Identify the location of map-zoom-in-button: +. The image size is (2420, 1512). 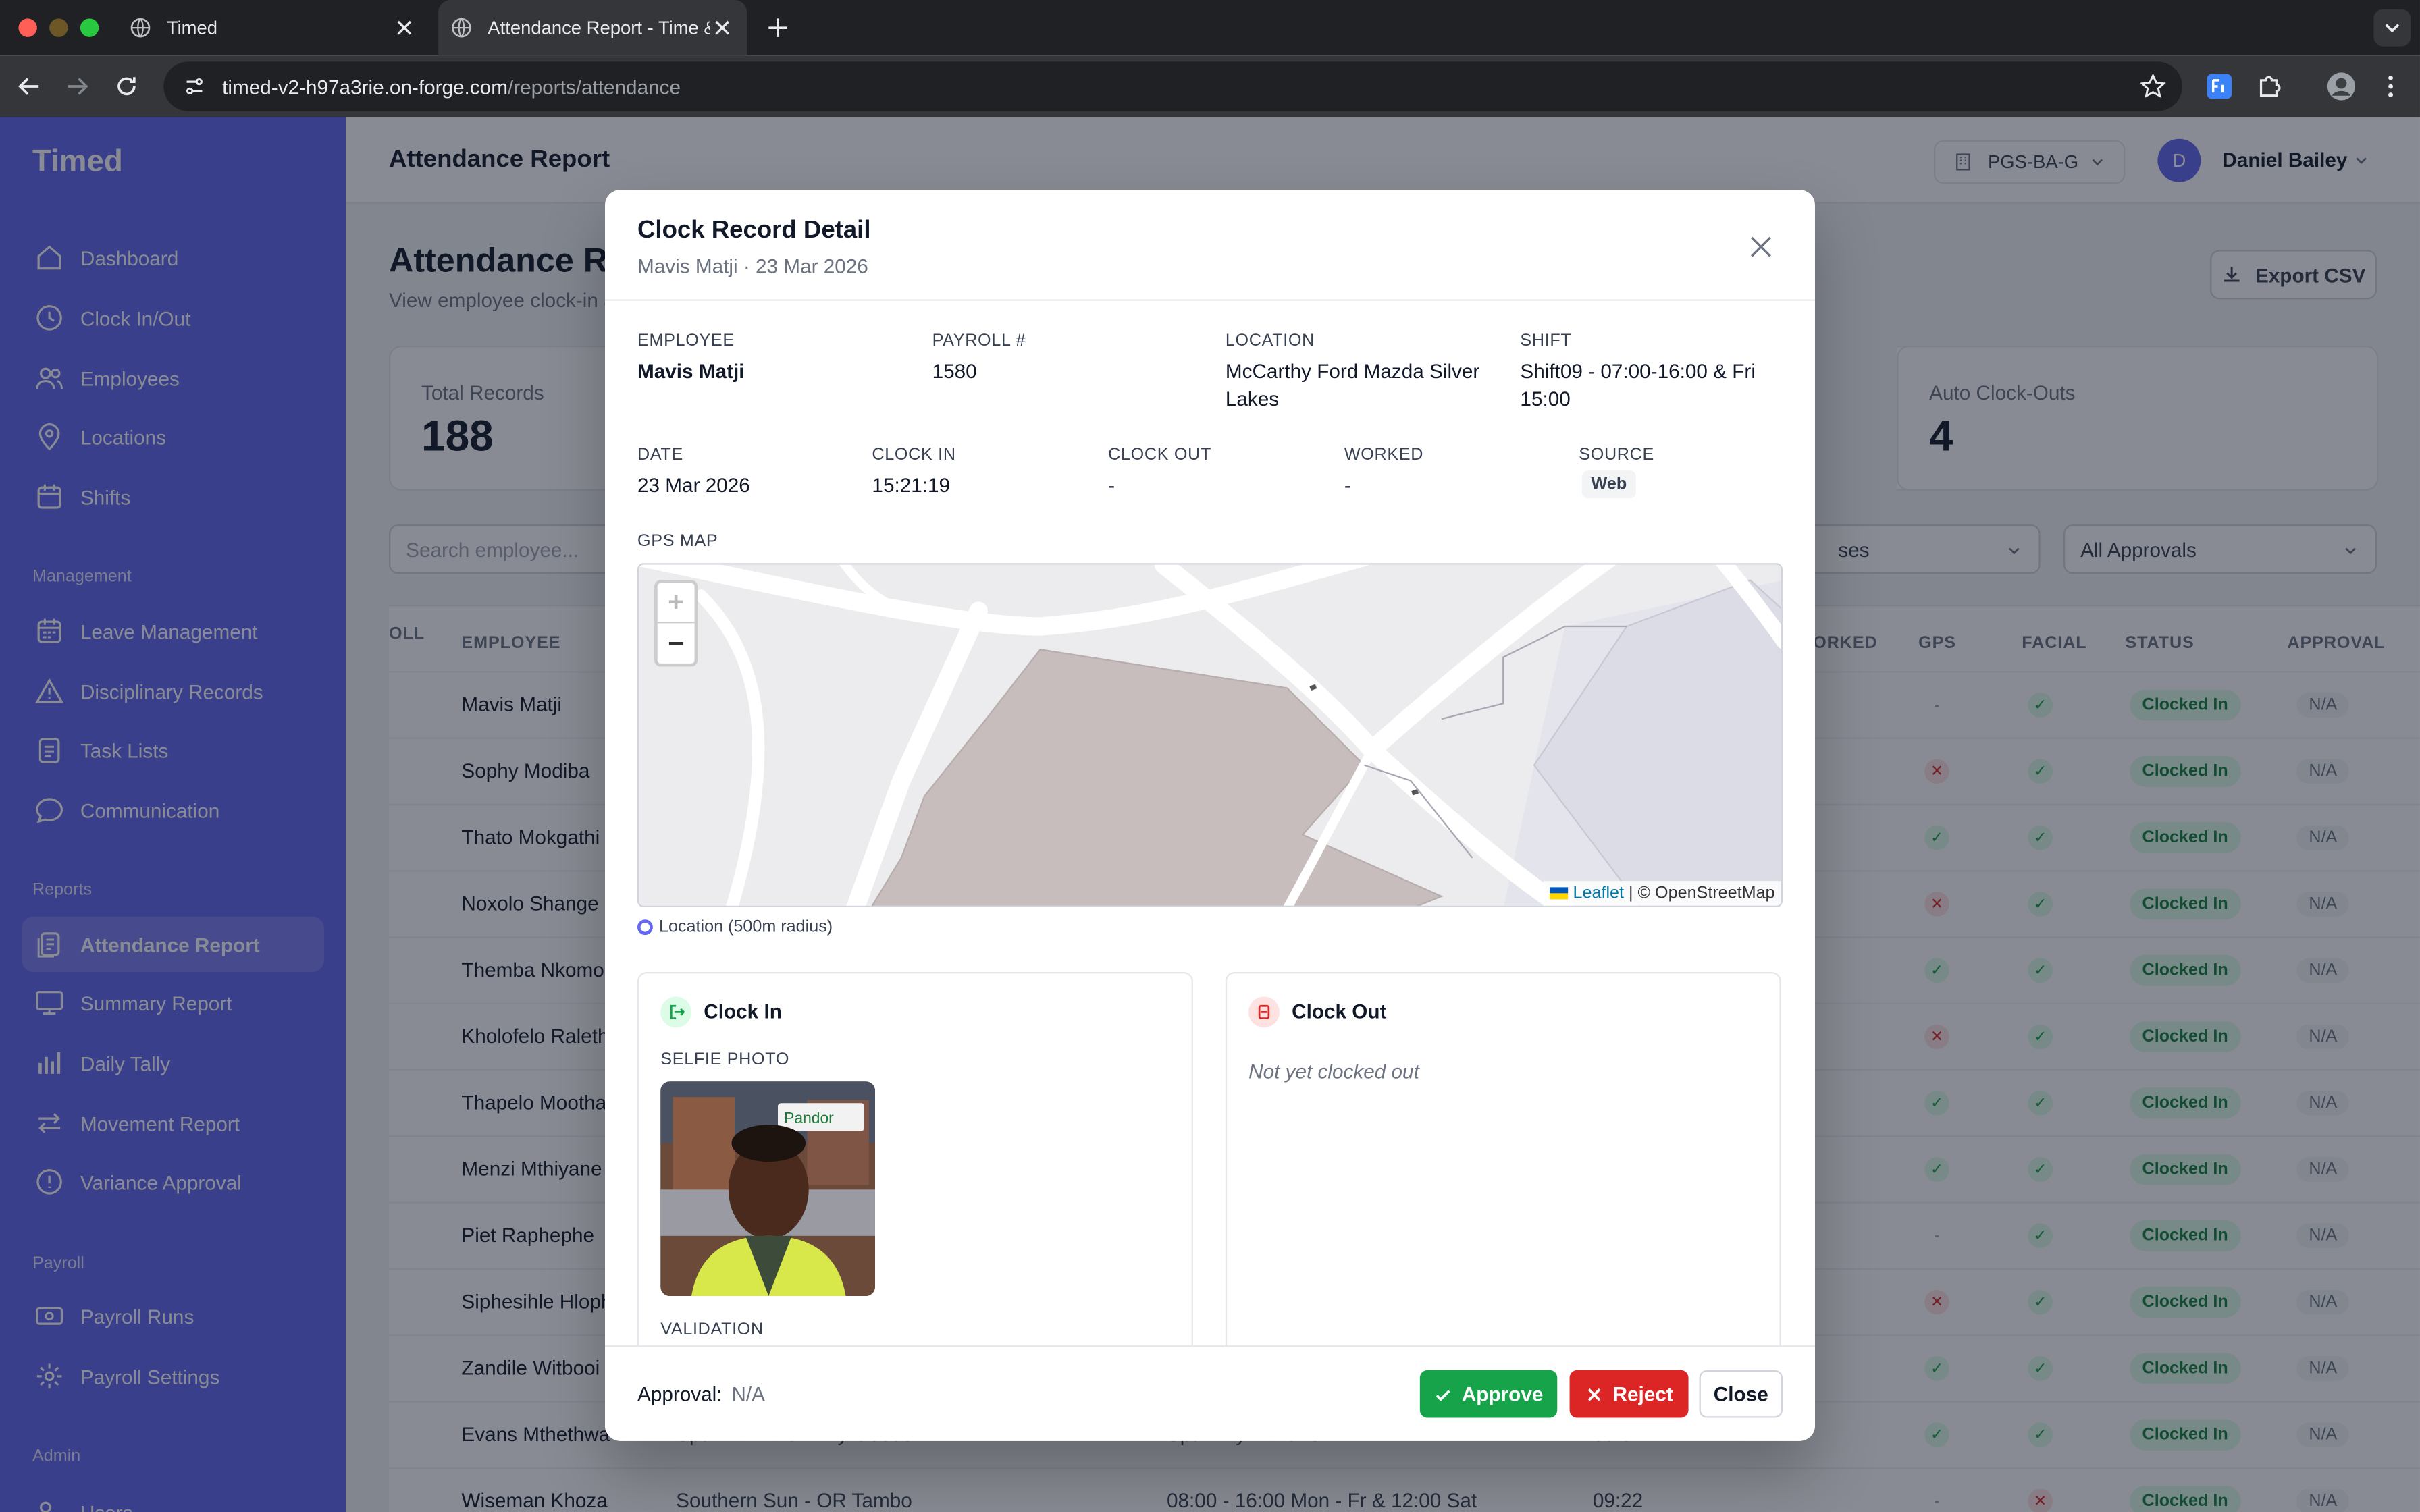
(676, 603).